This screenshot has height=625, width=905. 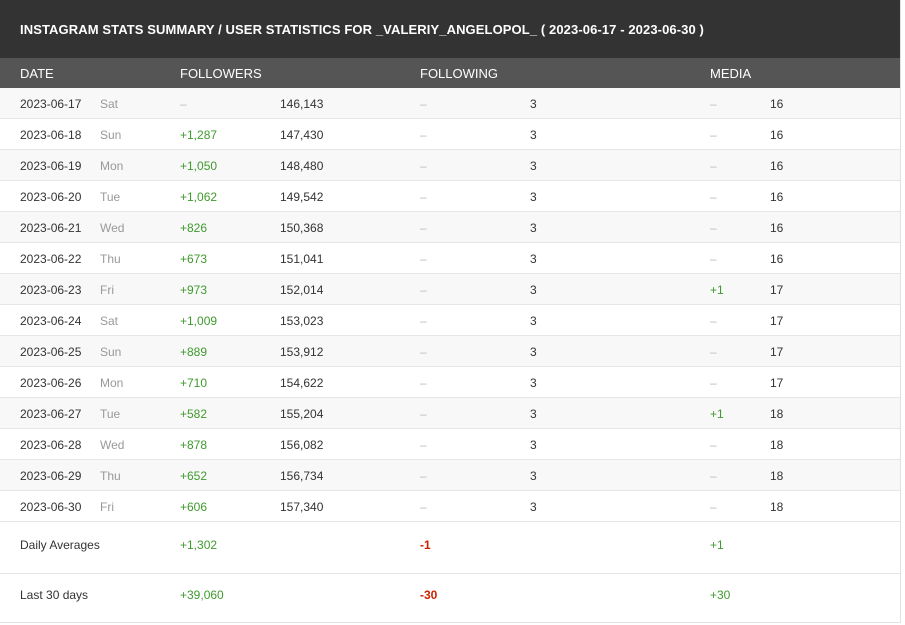 I want to click on row-followers-total: 148,480, so click(x=302, y=166).